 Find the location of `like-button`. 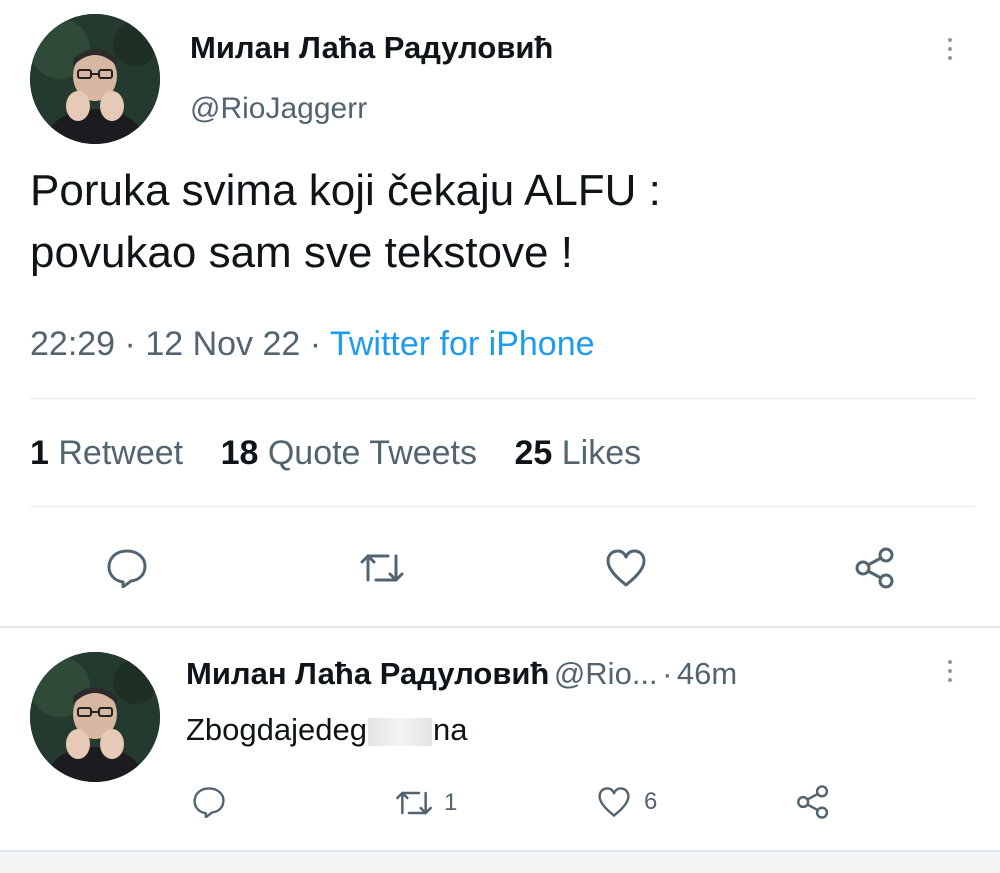

like-button is located at coordinates (626, 568).